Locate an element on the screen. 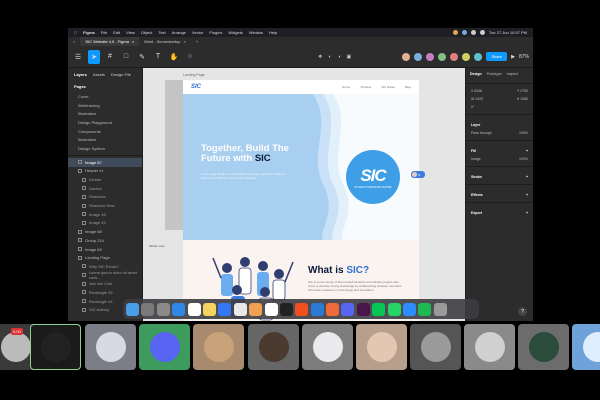  move-tool-icon: ➤ is located at coordinates (94, 56).